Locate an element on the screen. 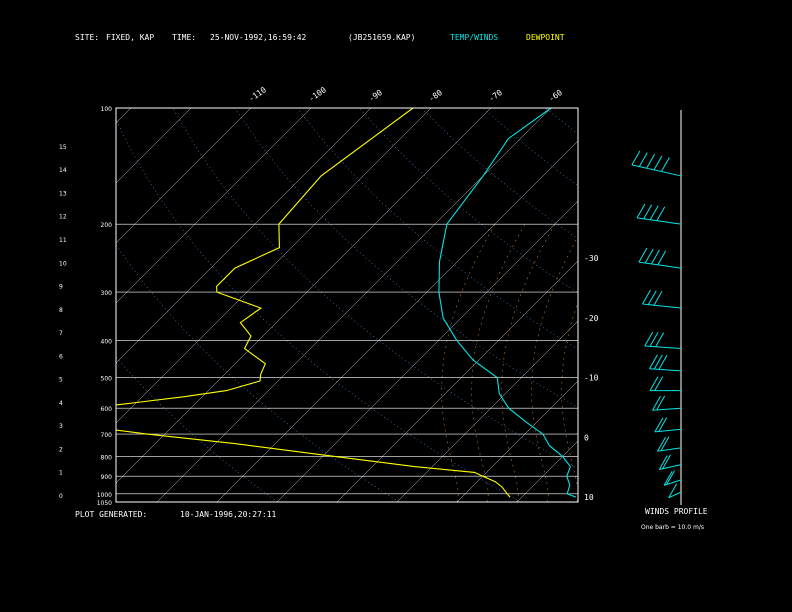 This screenshot has height=612, width=792. pressure-tick-label: 1050 is located at coordinates (104, 503).